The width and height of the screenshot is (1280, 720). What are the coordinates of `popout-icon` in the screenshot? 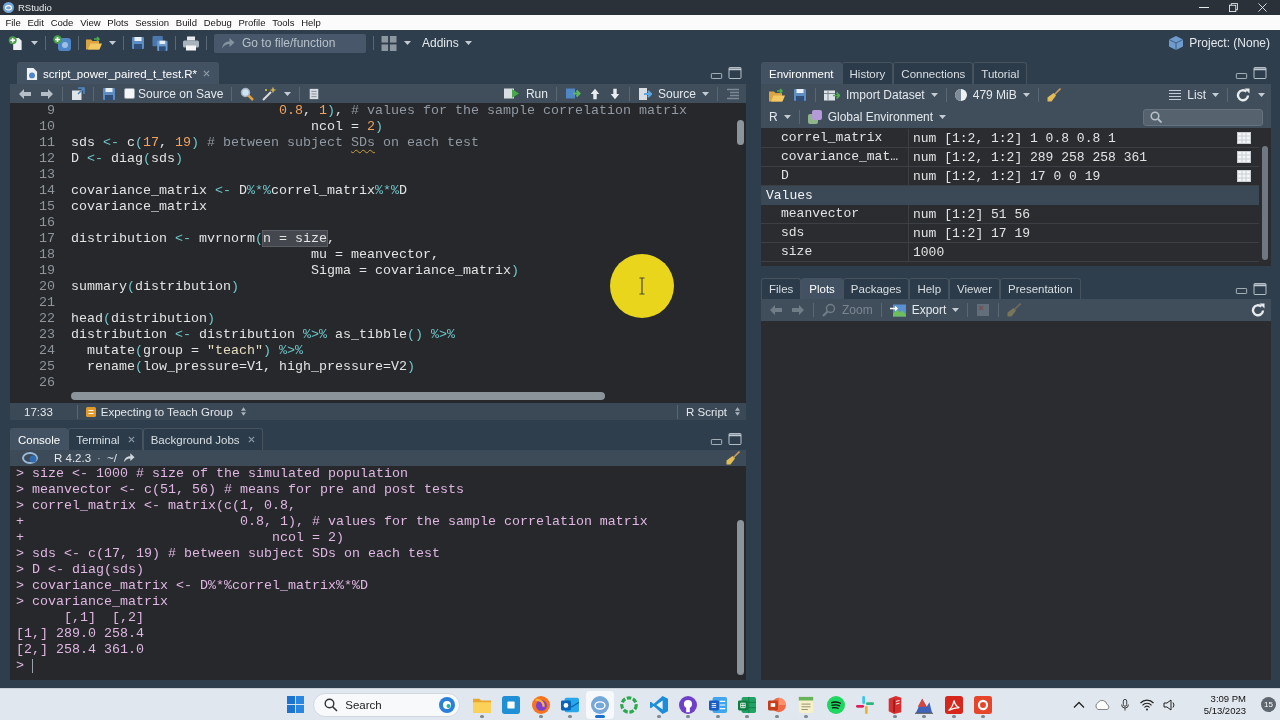 It's located at (78, 93).